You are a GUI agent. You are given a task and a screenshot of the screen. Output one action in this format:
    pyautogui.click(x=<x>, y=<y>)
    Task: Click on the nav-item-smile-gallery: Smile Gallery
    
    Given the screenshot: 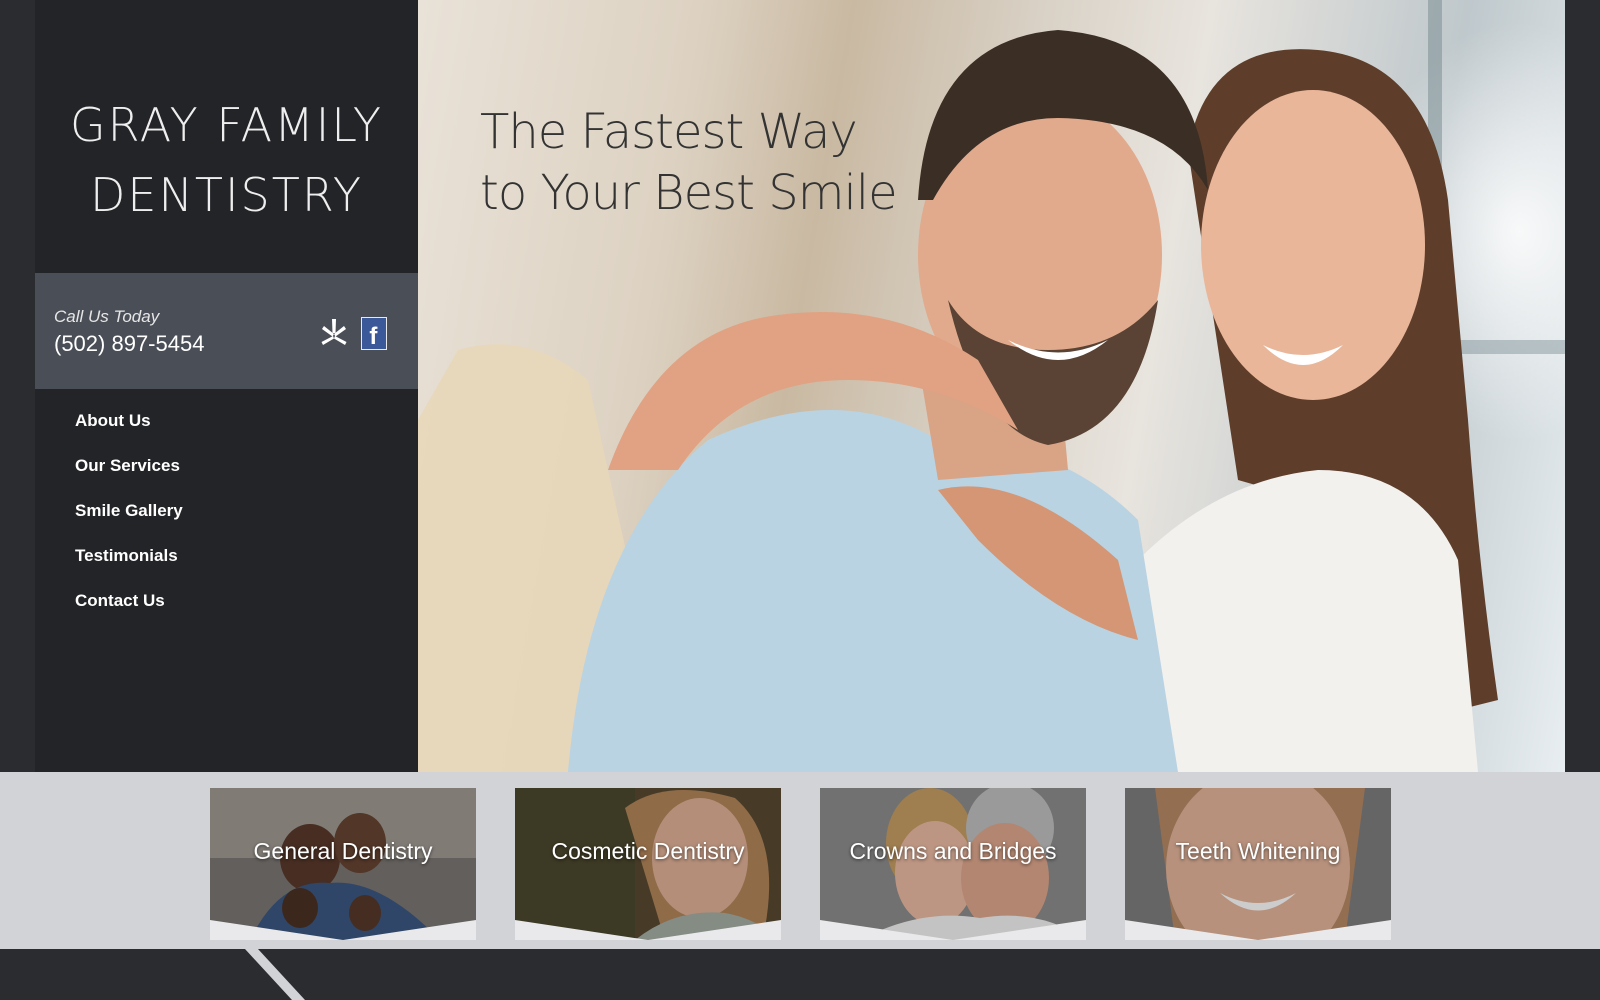 What is the action you would take?
    pyautogui.click(x=226, y=512)
    